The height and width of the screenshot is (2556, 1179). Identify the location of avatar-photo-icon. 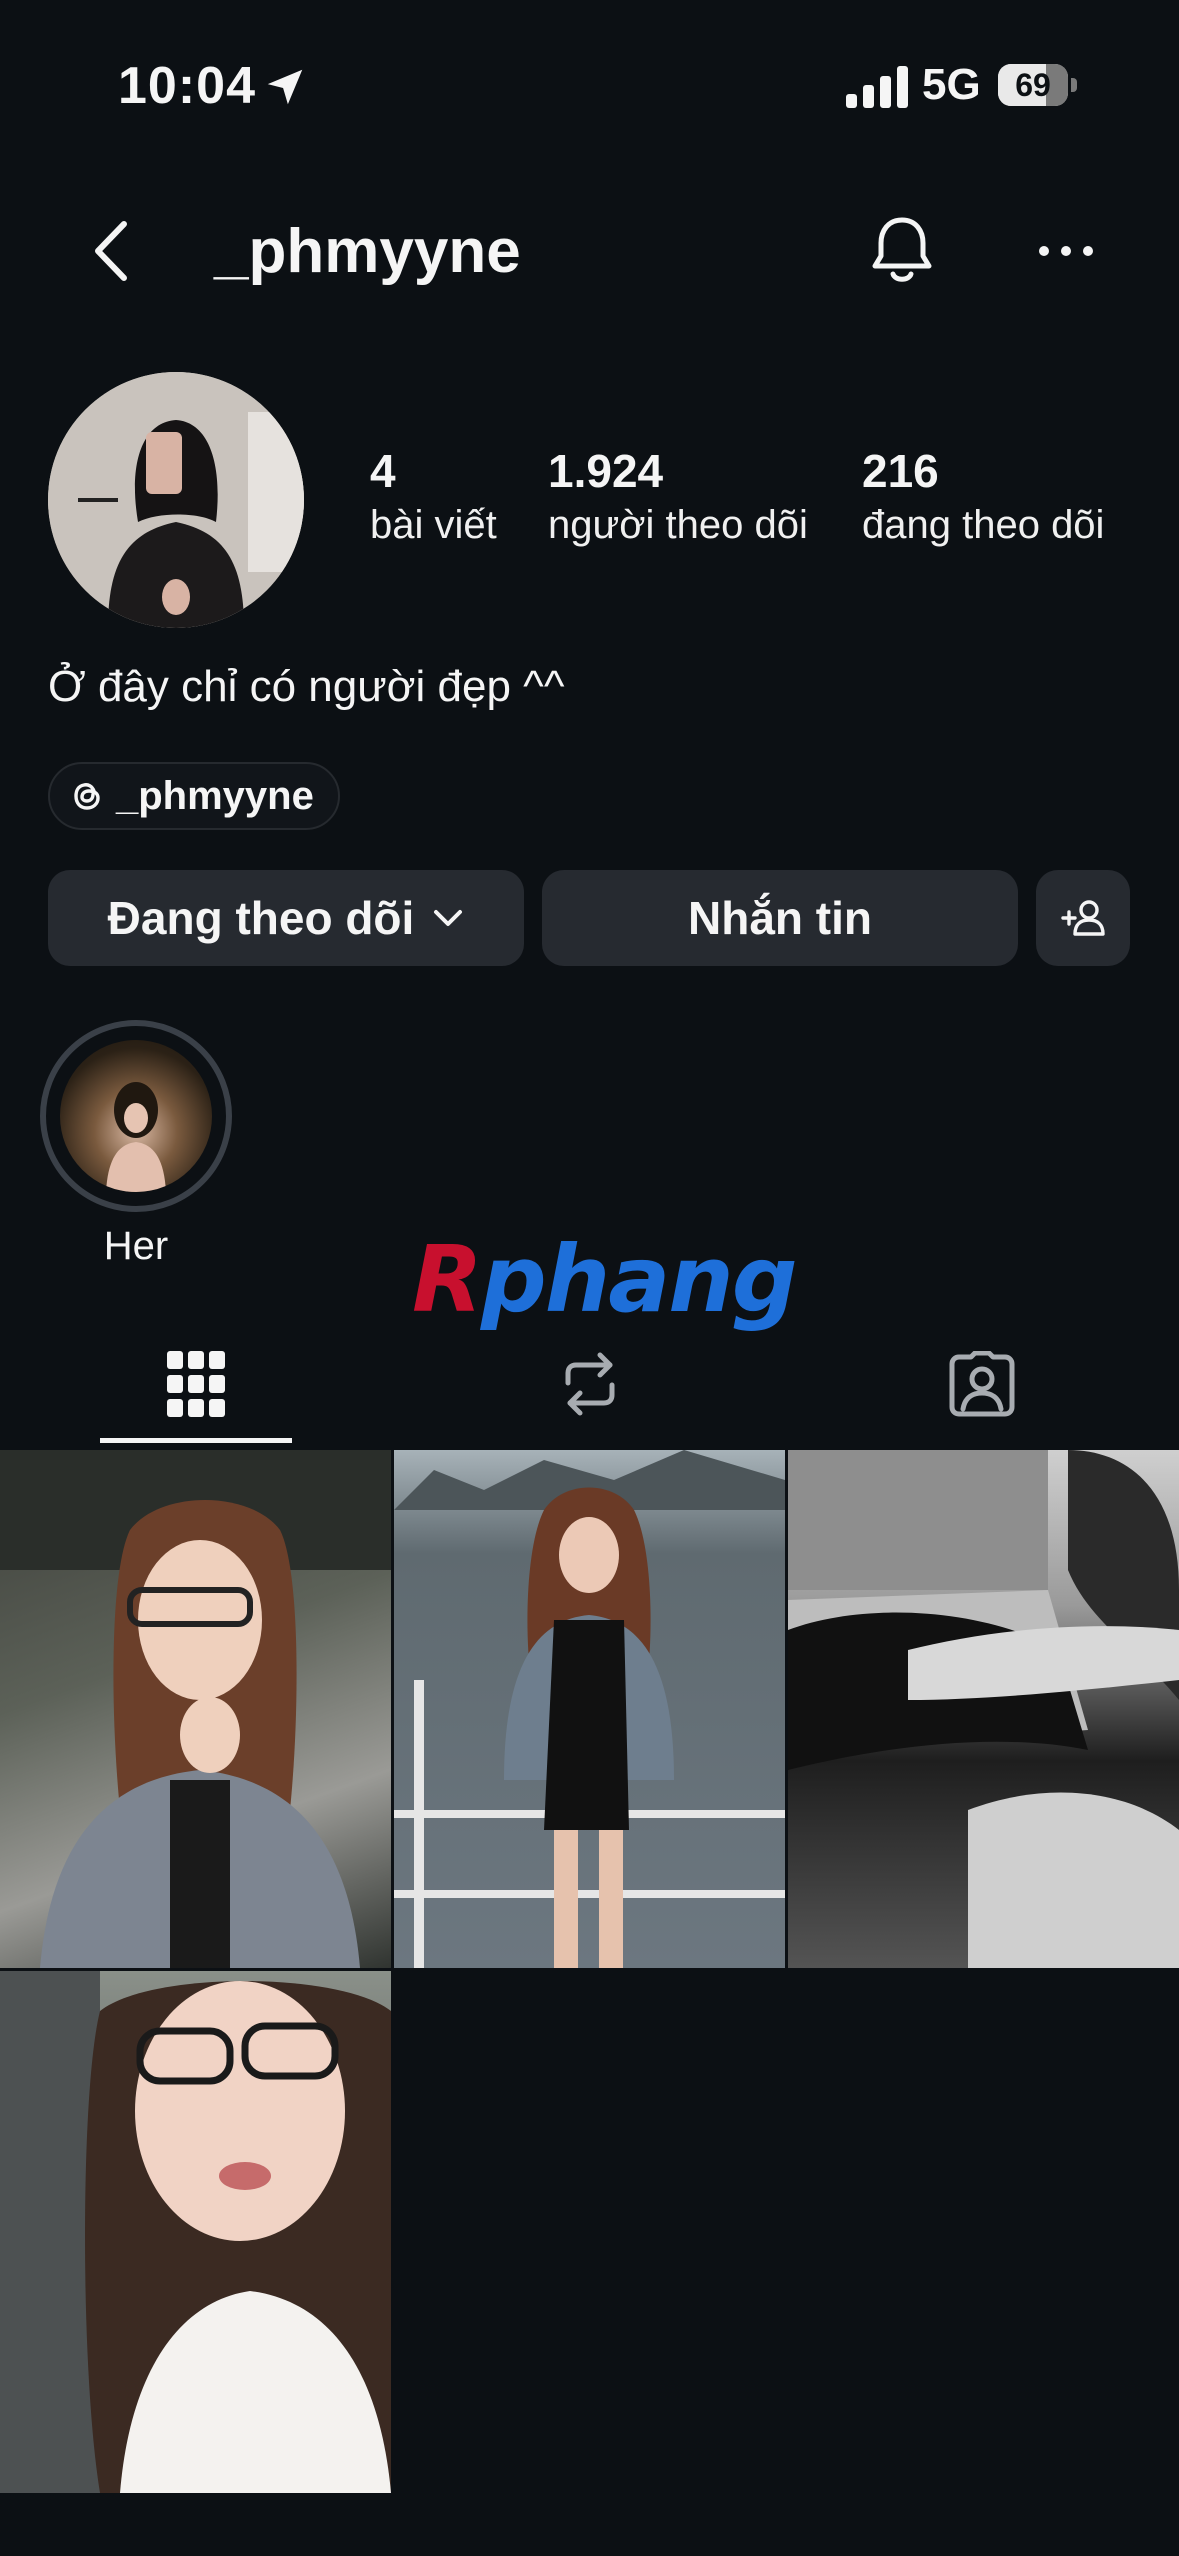
(176, 500).